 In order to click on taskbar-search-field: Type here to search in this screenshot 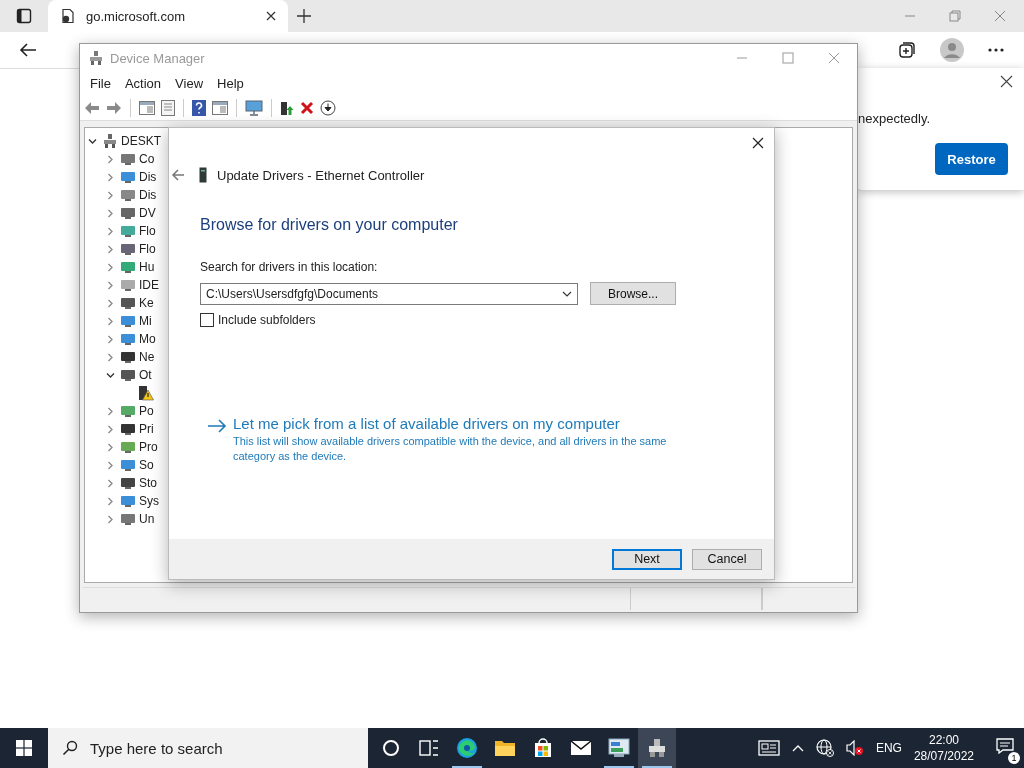, I will do `click(208, 748)`.